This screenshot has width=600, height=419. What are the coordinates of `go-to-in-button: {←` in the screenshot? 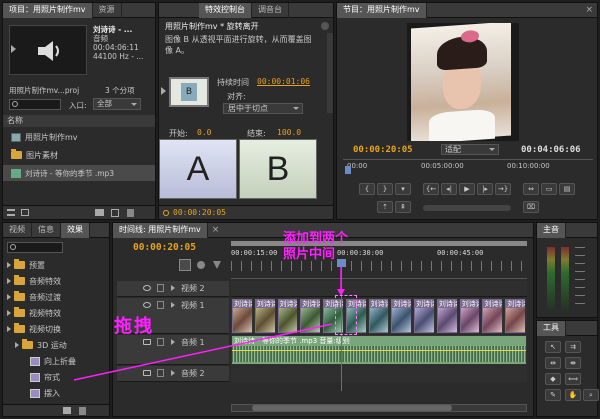 It's located at (431, 189).